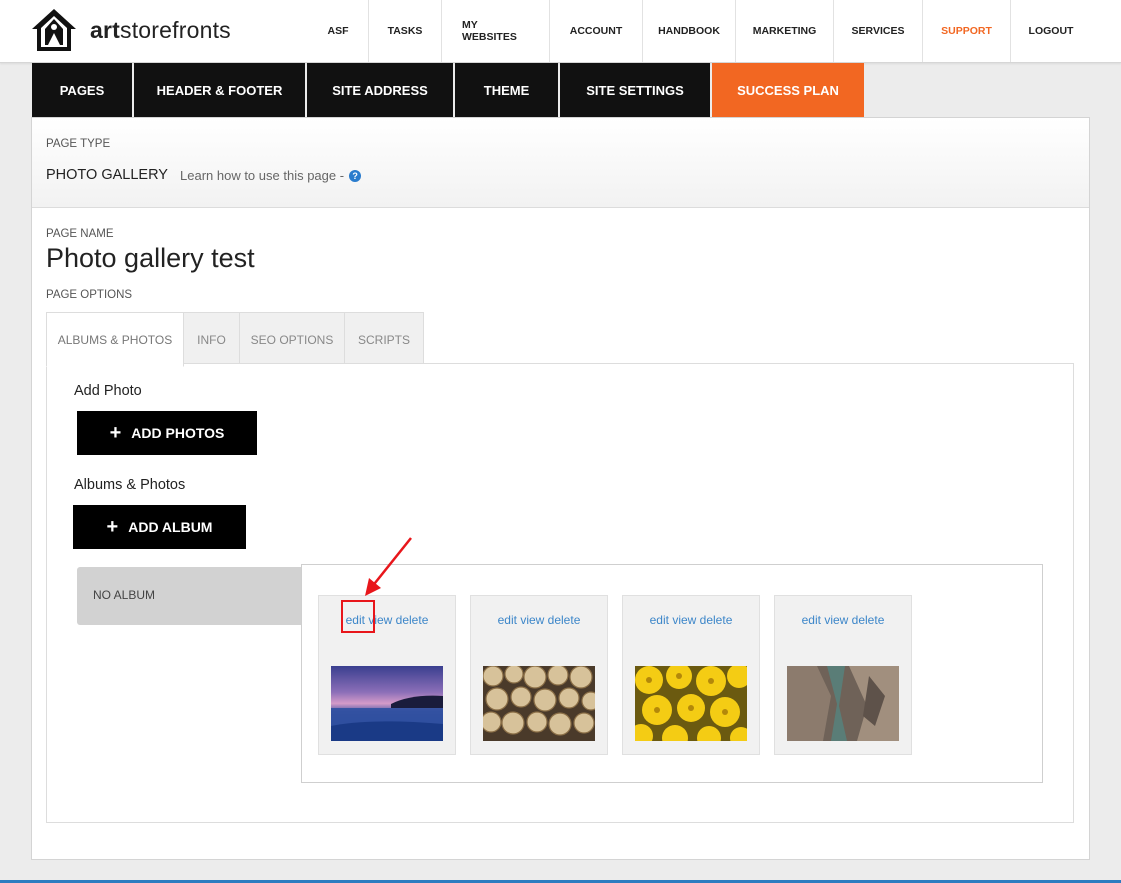 This screenshot has width=1121, height=883. I want to click on edit-highlight-box, so click(358, 616).